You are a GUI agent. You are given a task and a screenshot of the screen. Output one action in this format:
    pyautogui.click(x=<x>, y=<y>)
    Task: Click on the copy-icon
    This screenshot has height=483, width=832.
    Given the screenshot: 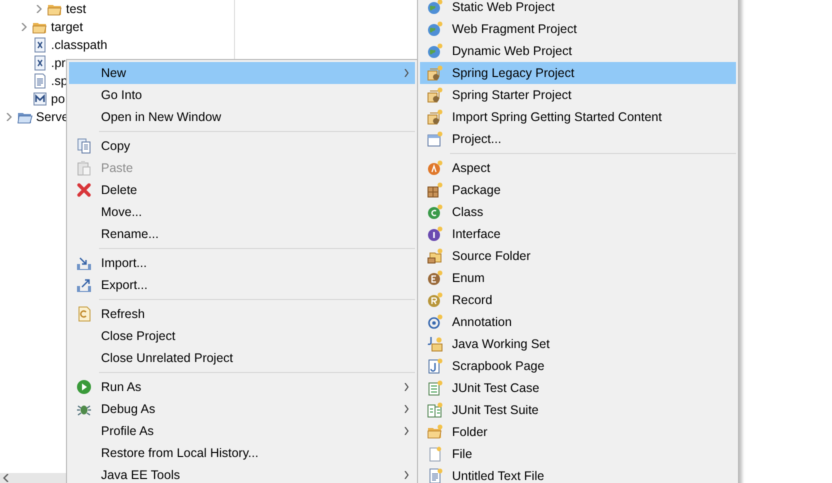 What is the action you would take?
    pyautogui.click(x=84, y=146)
    